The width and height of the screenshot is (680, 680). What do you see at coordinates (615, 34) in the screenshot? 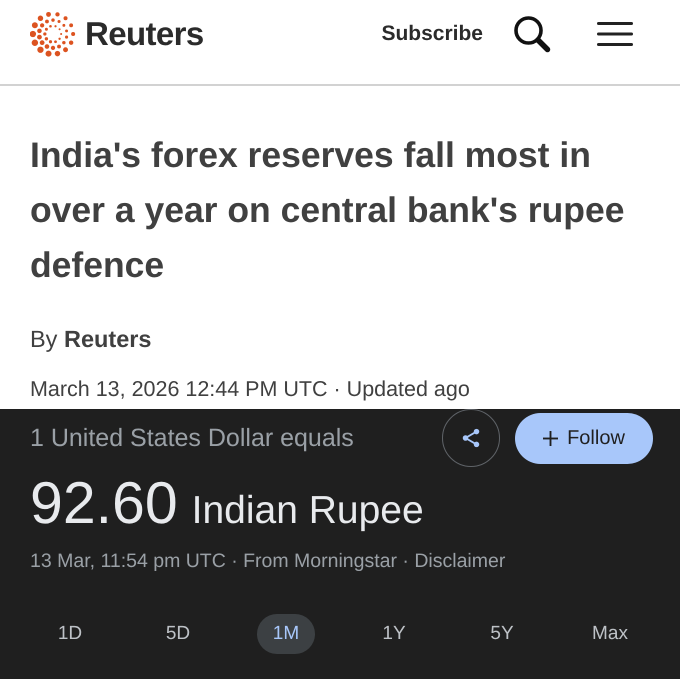
I see `menu-icon` at bounding box center [615, 34].